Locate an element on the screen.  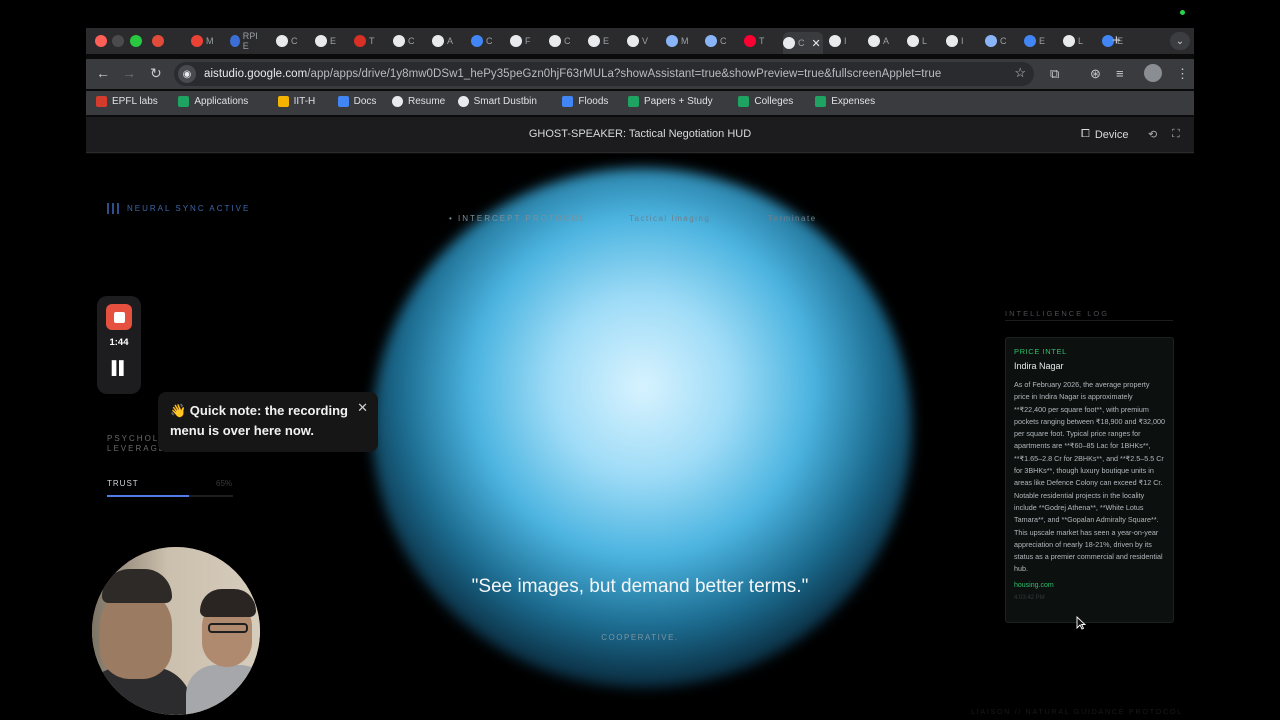
browser-menu-icon: ⋮ is located at coordinates (1182, 74).